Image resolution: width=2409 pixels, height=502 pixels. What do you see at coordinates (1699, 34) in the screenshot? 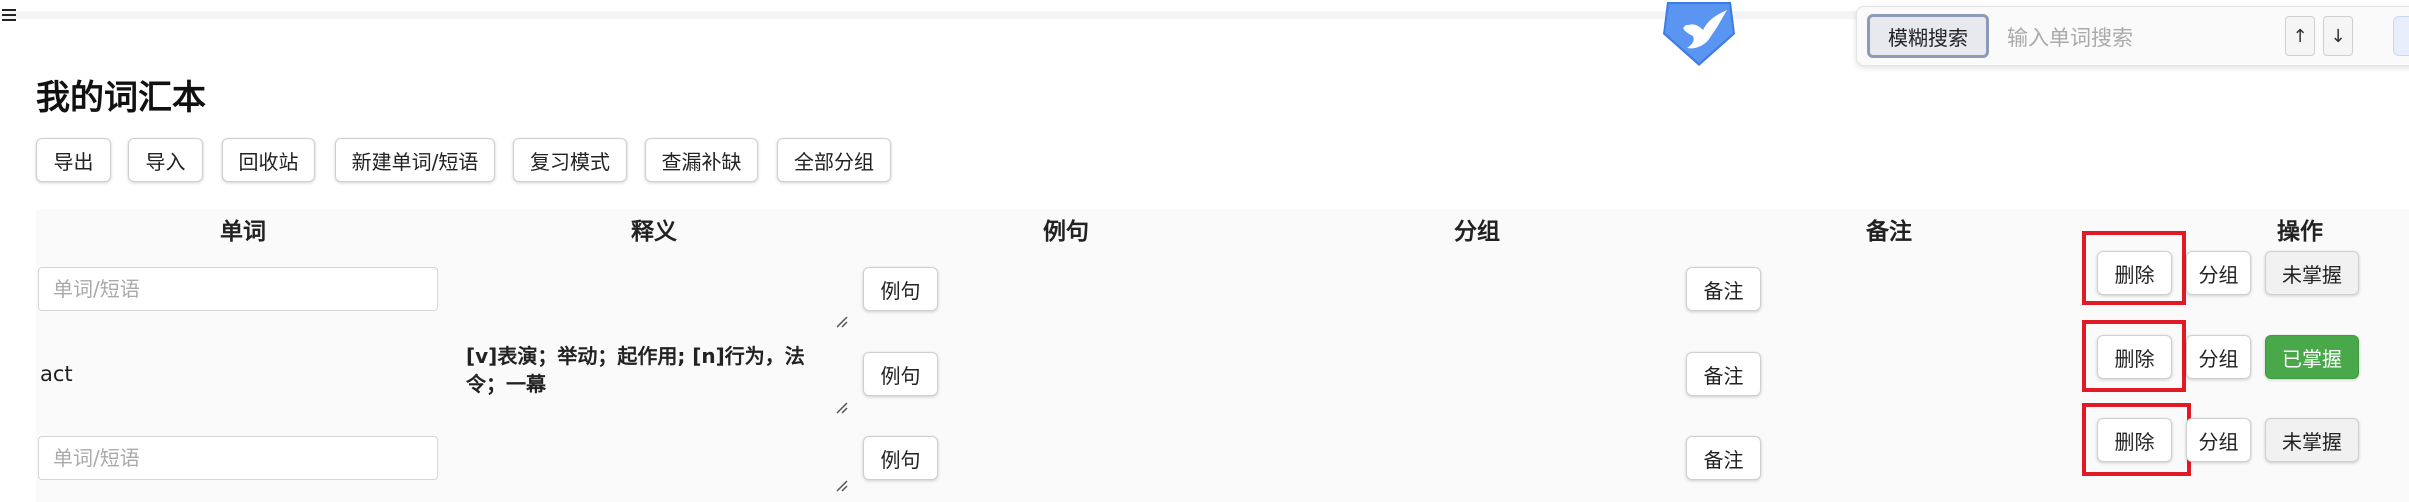
I see `bird-shield-logo-icon` at bounding box center [1699, 34].